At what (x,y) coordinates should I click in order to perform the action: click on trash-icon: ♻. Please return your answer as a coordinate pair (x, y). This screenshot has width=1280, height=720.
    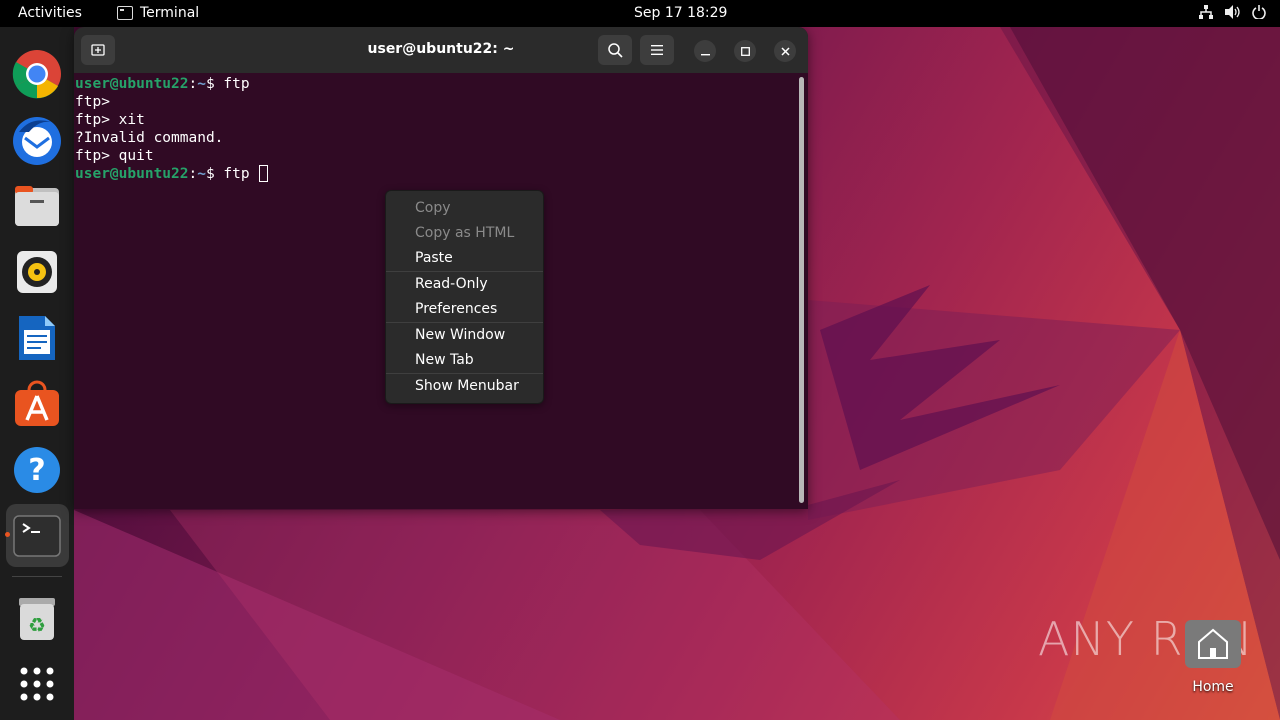
    Looking at the image, I should click on (37, 618).